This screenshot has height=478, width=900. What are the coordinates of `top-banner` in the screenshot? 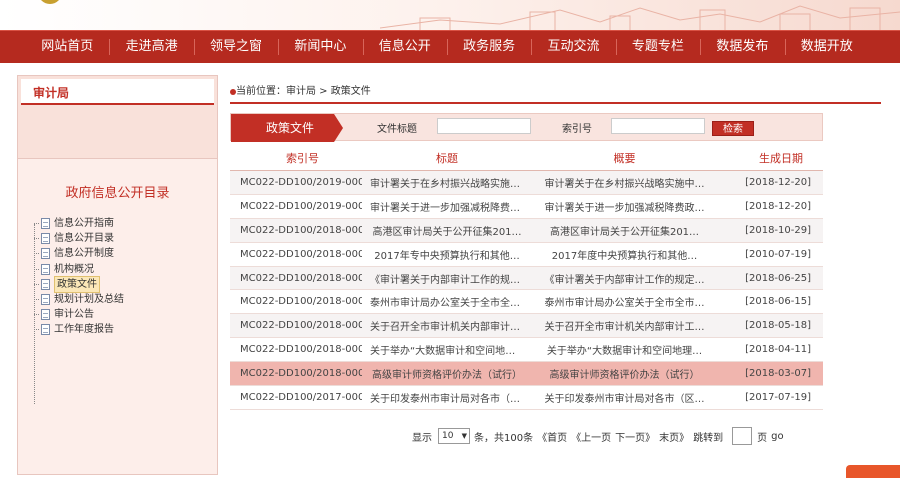 It's located at (450, 15).